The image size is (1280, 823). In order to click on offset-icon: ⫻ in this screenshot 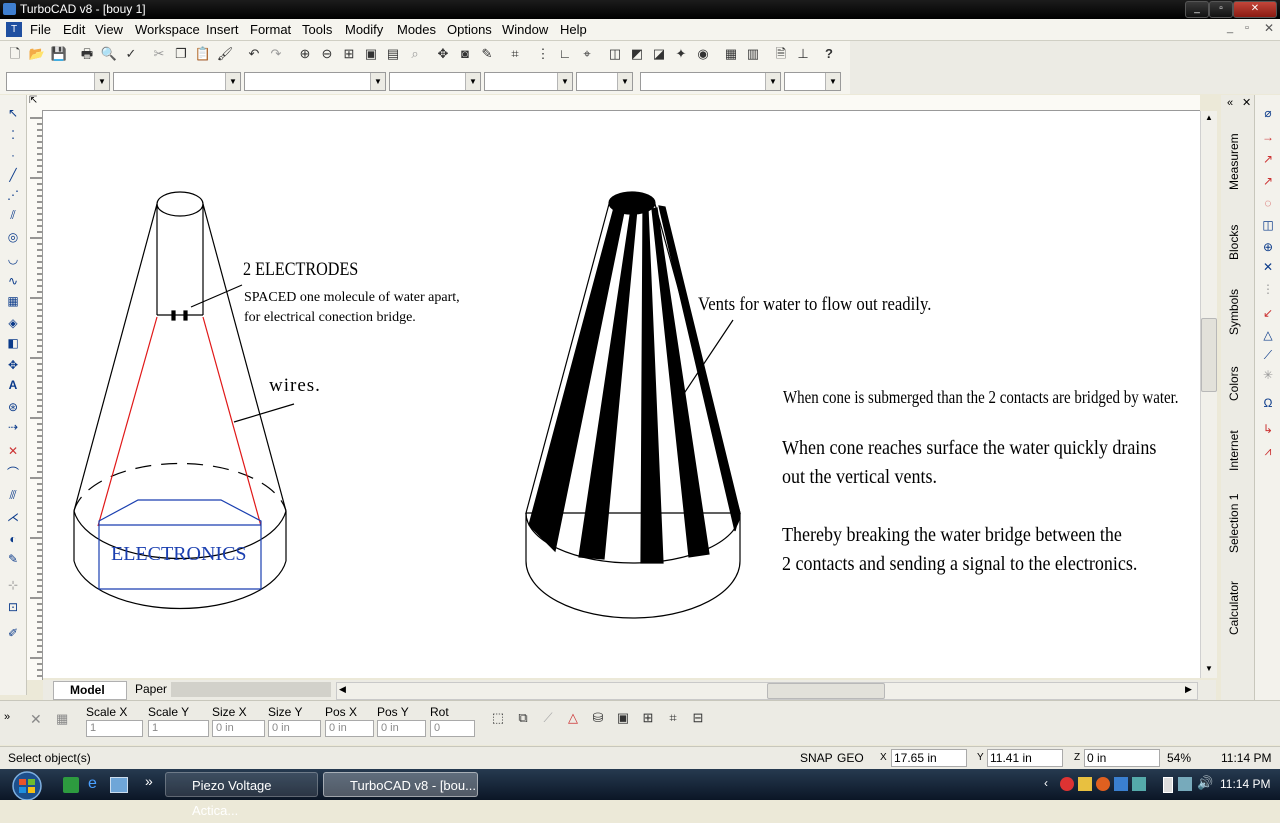, I will do `click(13, 495)`.